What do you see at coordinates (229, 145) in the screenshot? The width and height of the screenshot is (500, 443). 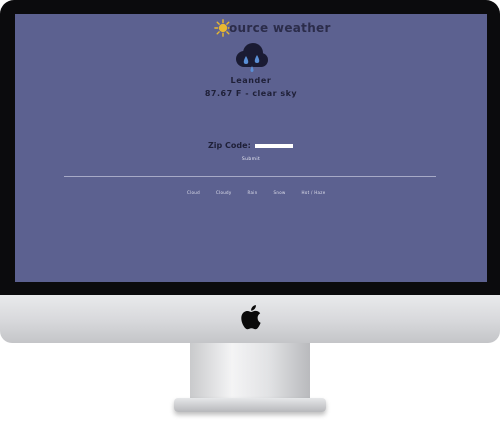 I see `zip-label: Zip Code:` at bounding box center [229, 145].